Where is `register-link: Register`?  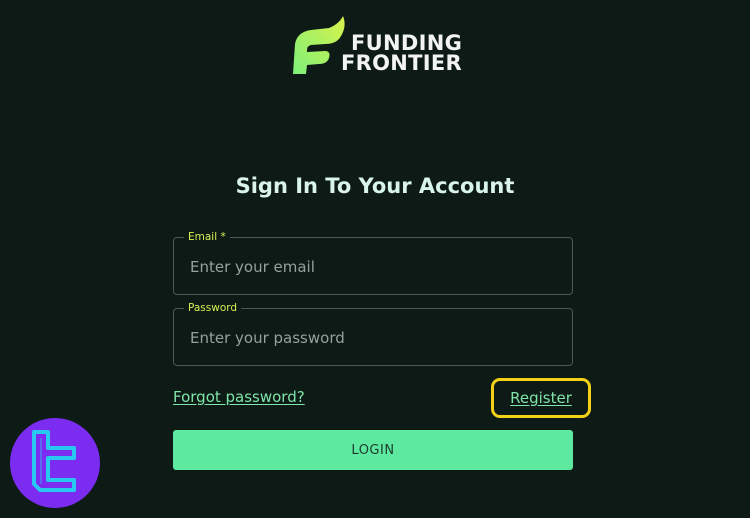 register-link: Register is located at coordinates (541, 398).